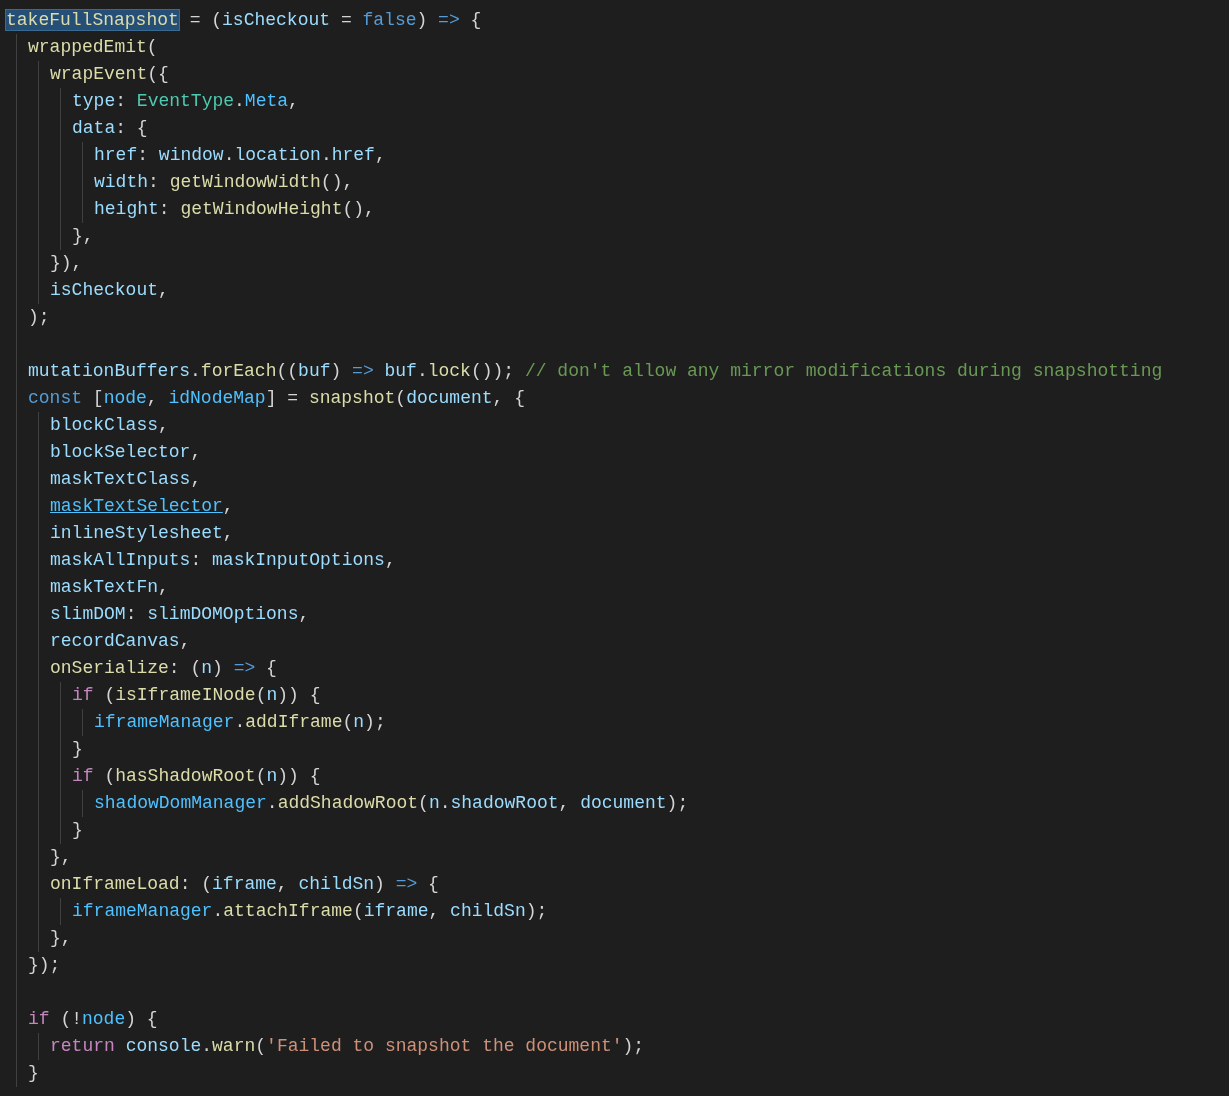 This screenshot has height=1096, width=1229. Describe the element at coordinates (110, 128) in the screenshot. I see `code-line: data: {` at that location.